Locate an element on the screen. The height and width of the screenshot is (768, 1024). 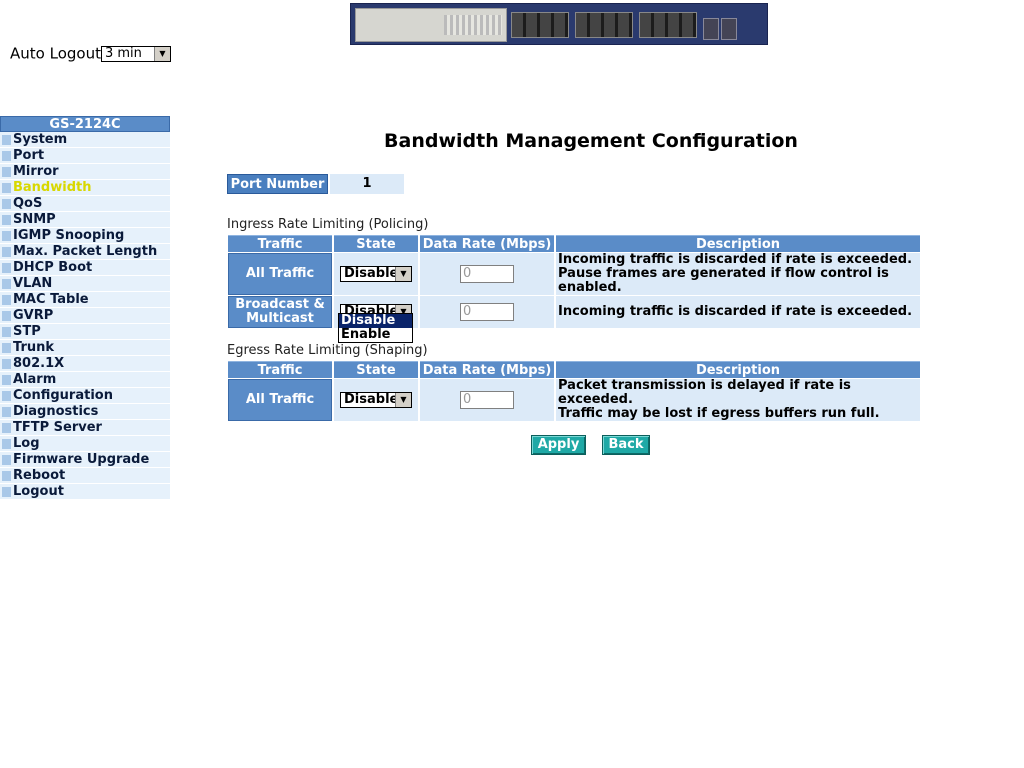
sidebar-item-snmp: SNMP is located at coordinates (85, 220).